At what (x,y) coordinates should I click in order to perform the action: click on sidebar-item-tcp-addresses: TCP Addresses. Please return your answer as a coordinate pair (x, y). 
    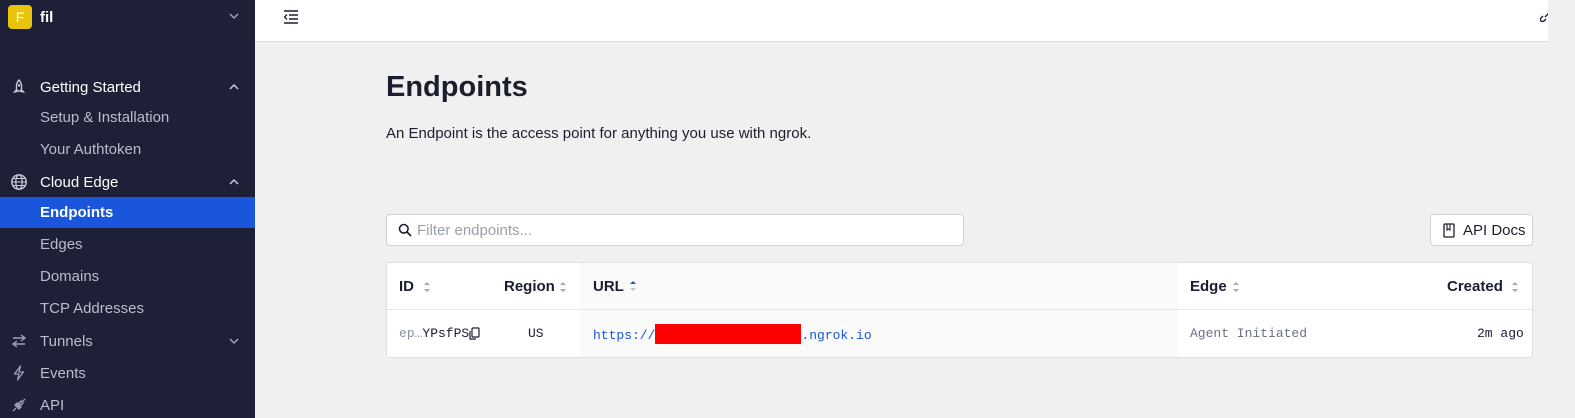
    Looking at the image, I should click on (127, 308).